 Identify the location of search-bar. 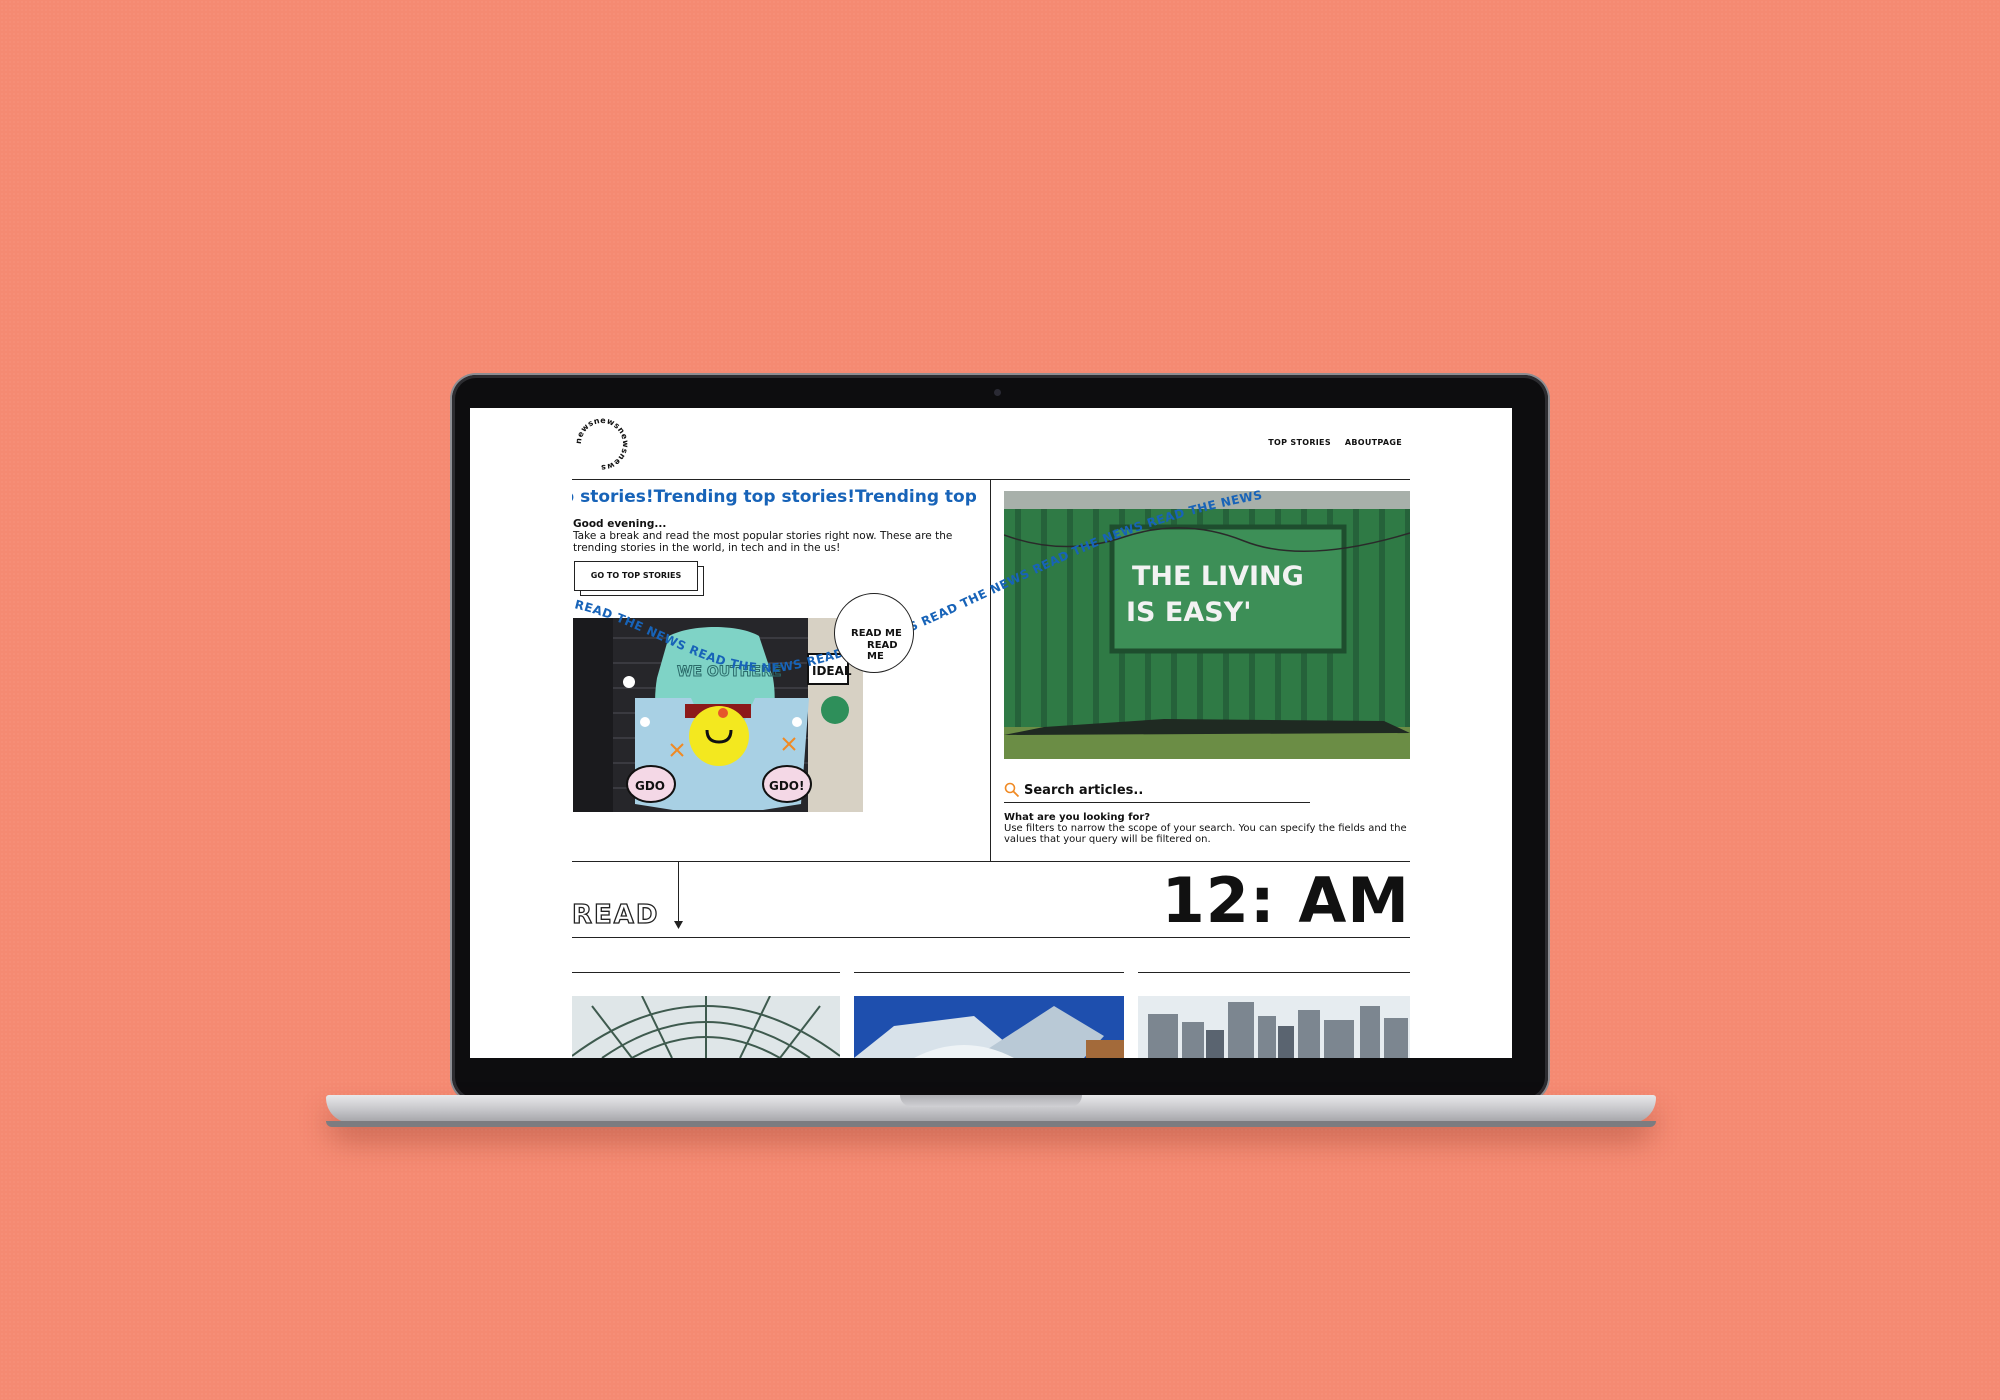
(1157, 791).